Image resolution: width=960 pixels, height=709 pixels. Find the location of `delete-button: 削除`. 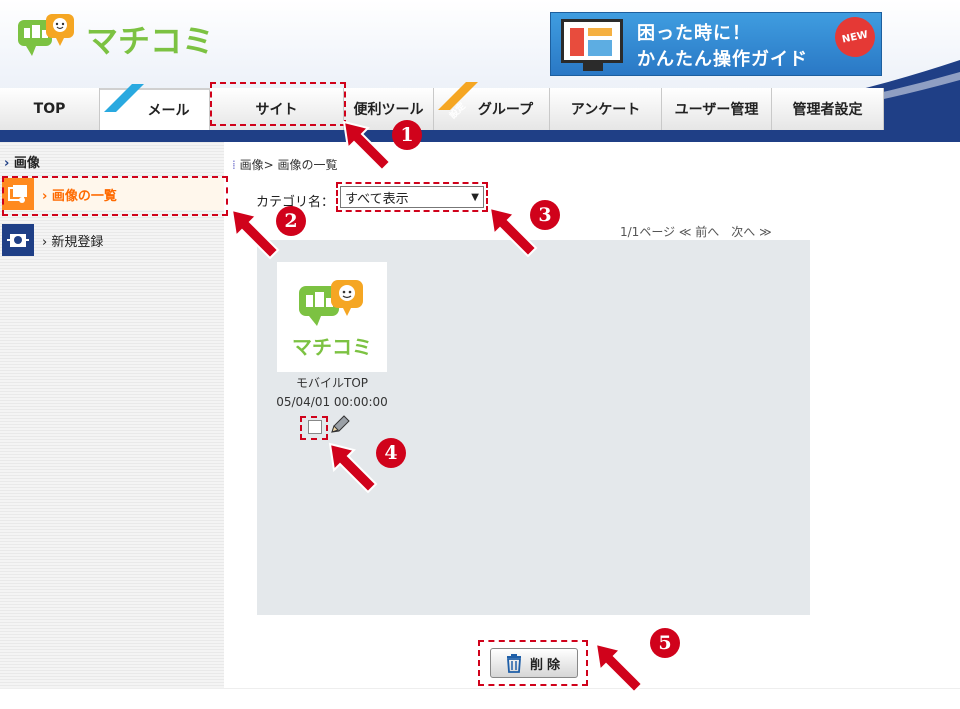

delete-button: 削除 is located at coordinates (534, 663).